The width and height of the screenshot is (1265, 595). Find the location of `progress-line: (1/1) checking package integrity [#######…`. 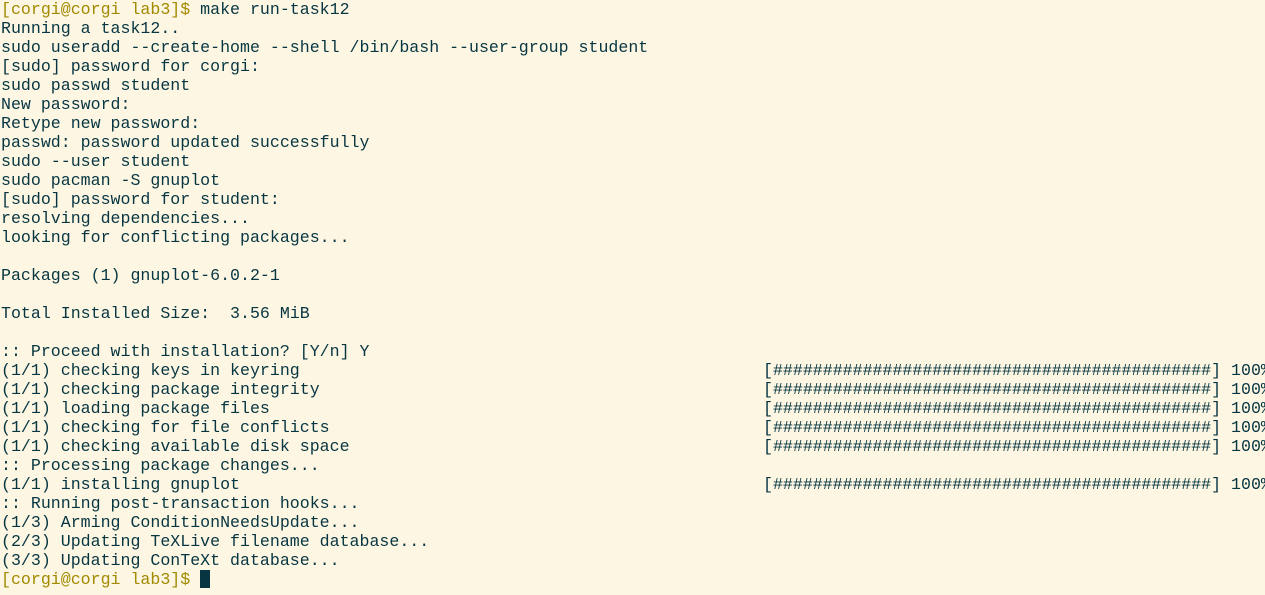

progress-line: (1/1) checking package integrity [#######… is located at coordinates (633, 389).